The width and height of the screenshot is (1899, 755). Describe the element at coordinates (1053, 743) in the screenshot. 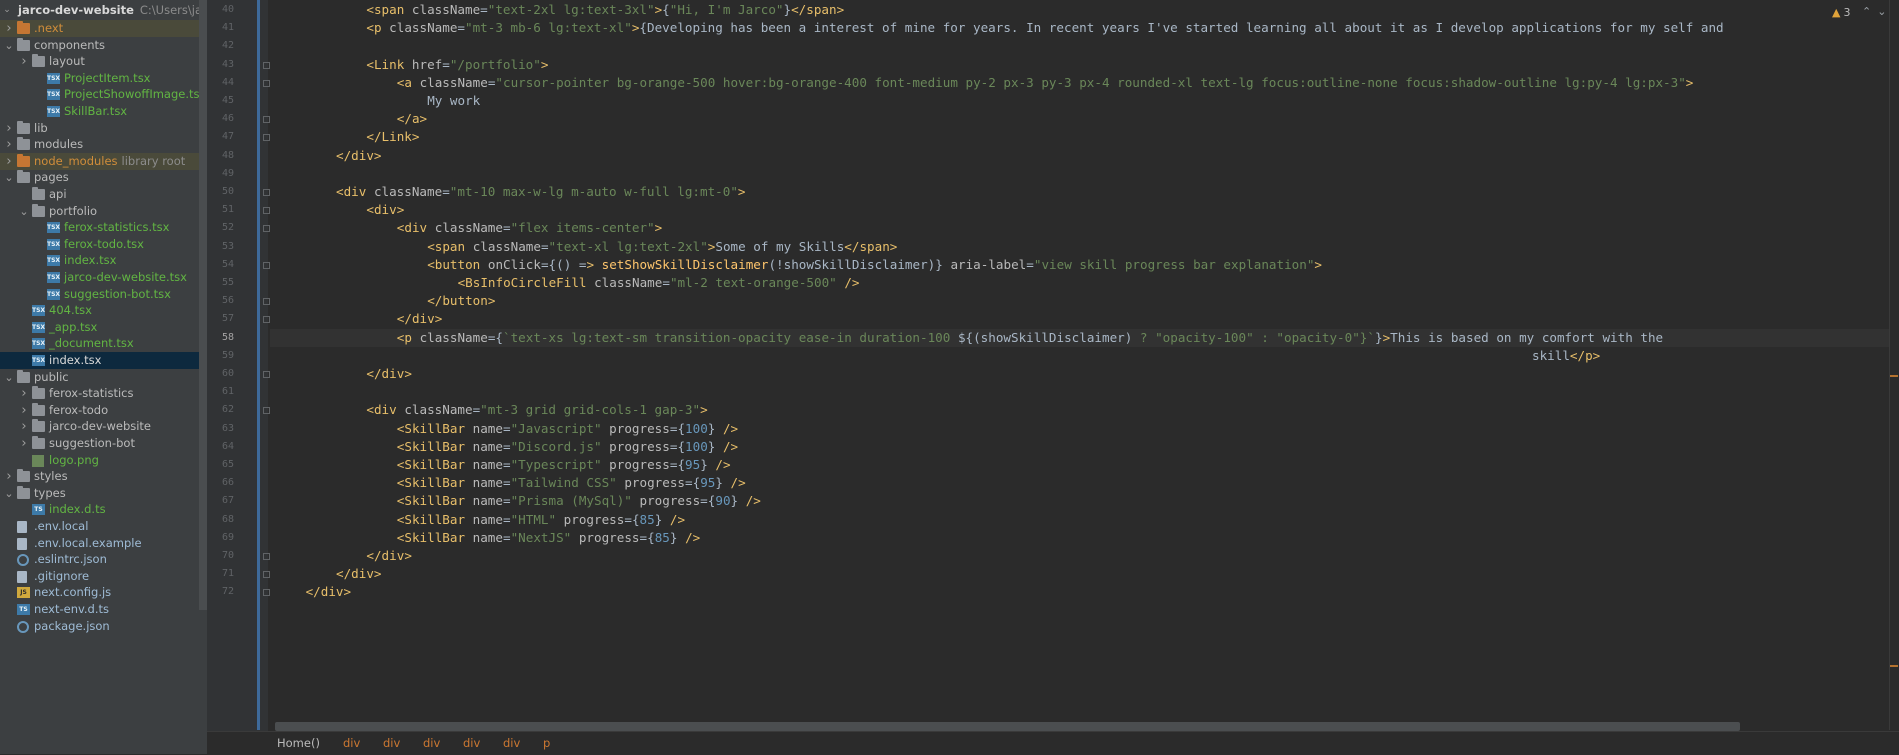

I see `breadcrumb: Home() div div div div div p` at that location.